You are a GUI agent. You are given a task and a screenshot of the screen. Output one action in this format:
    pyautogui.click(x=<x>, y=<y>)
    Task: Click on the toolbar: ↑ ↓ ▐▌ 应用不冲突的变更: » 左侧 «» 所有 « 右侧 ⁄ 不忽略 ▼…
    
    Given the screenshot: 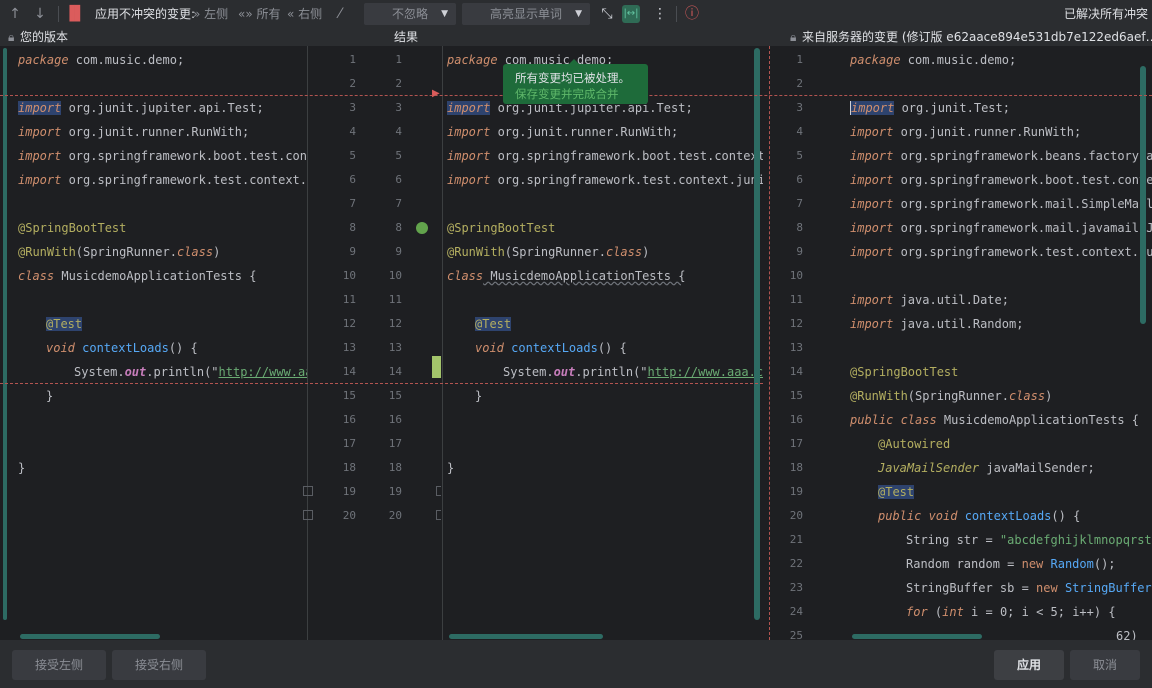 What is the action you would take?
    pyautogui.click(x=576, y=14)
    